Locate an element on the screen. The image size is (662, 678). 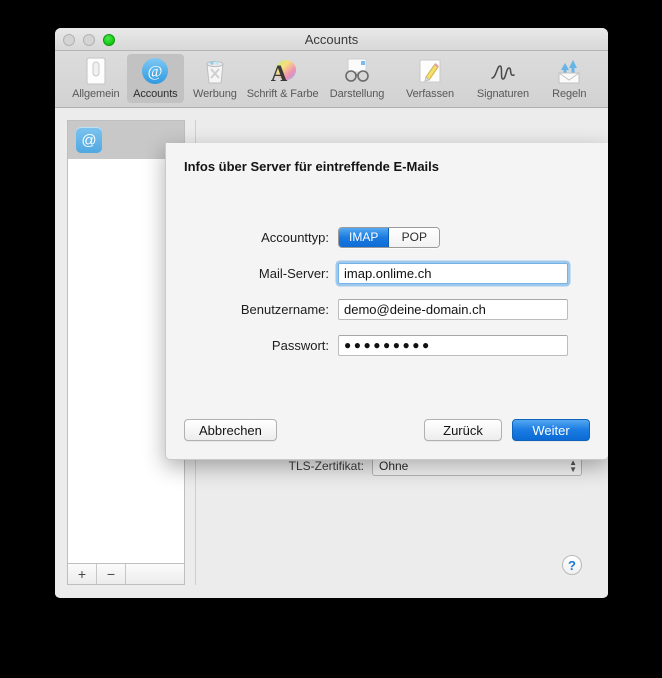
tls-certificate-value: Ohne is located at coordinates (394, 466).